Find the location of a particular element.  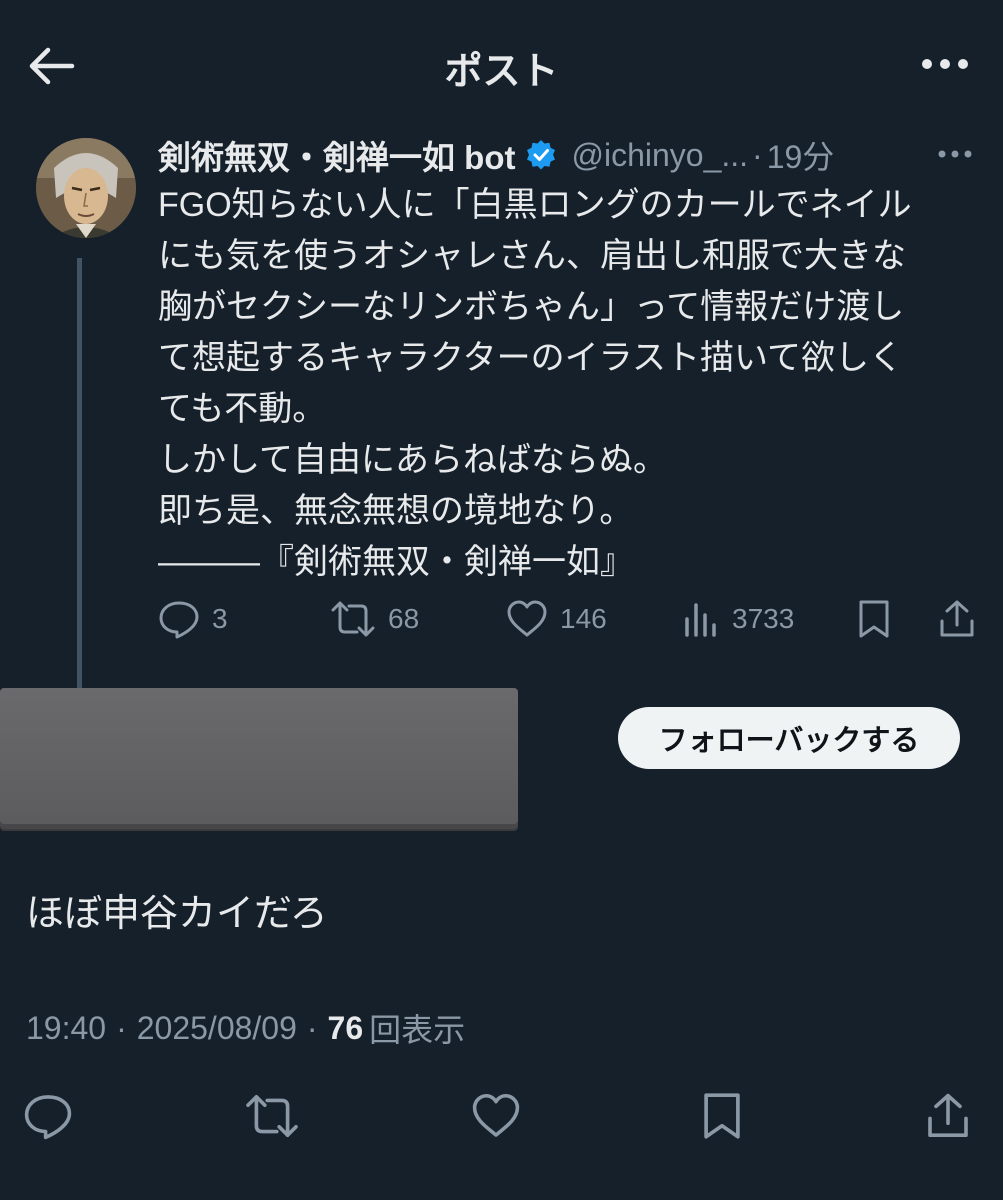

retweet-button is located at coordinates (272, 1116).